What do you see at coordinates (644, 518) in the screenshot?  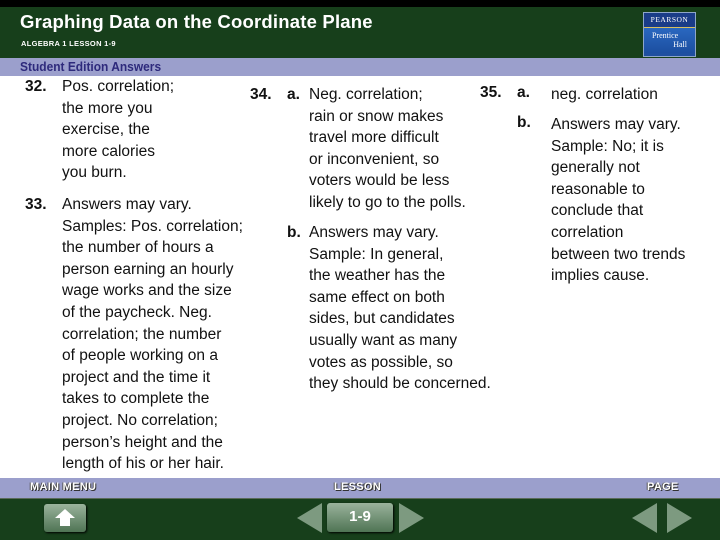 I see `page-prev-button` at bounding box center [644, 518].